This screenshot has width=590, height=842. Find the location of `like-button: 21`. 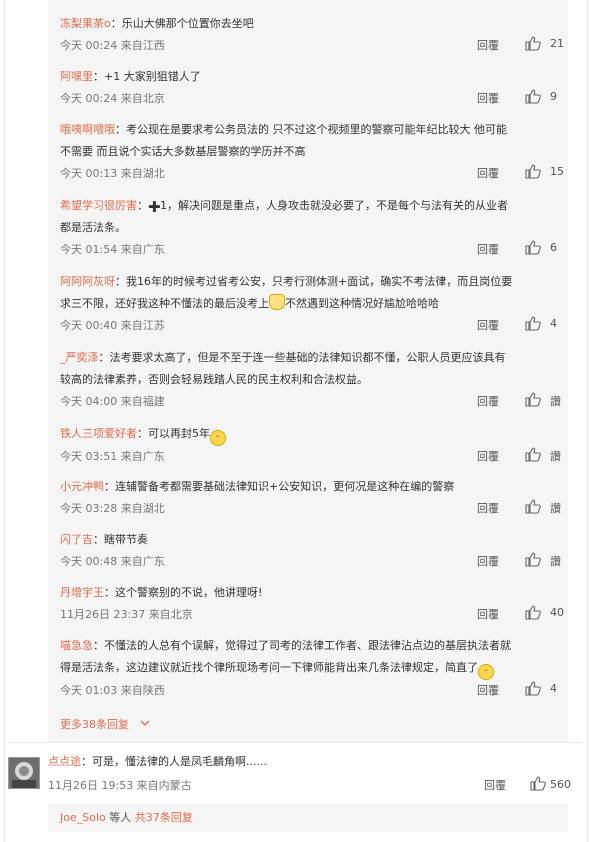

like-button: 21 is located at coordinates (552, 44).